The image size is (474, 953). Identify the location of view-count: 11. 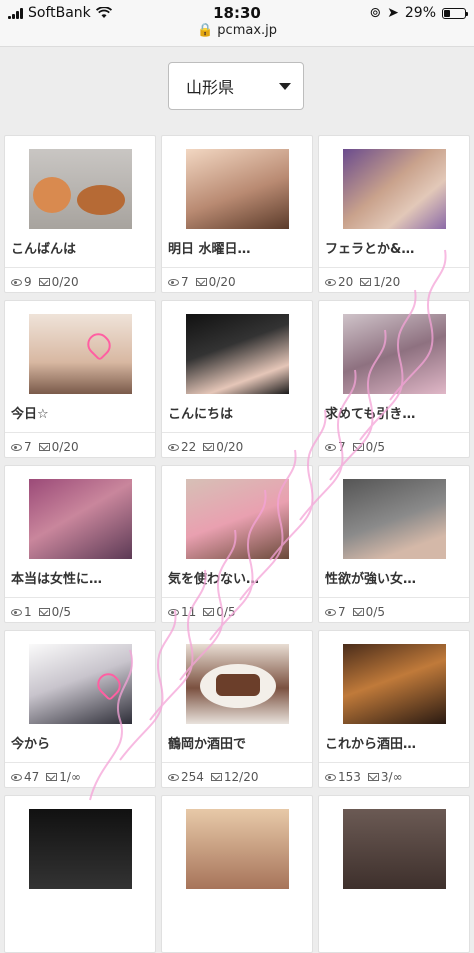
(189, 612).